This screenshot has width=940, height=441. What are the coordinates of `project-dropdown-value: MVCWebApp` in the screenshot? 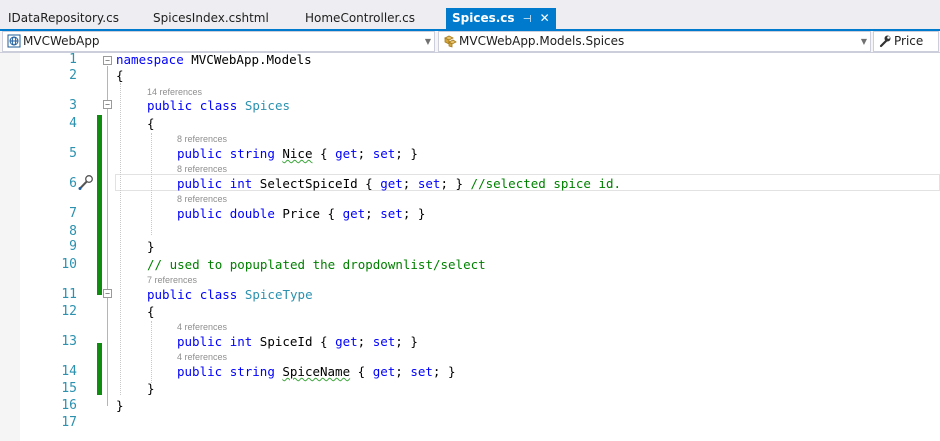 It's located at (61, 41).